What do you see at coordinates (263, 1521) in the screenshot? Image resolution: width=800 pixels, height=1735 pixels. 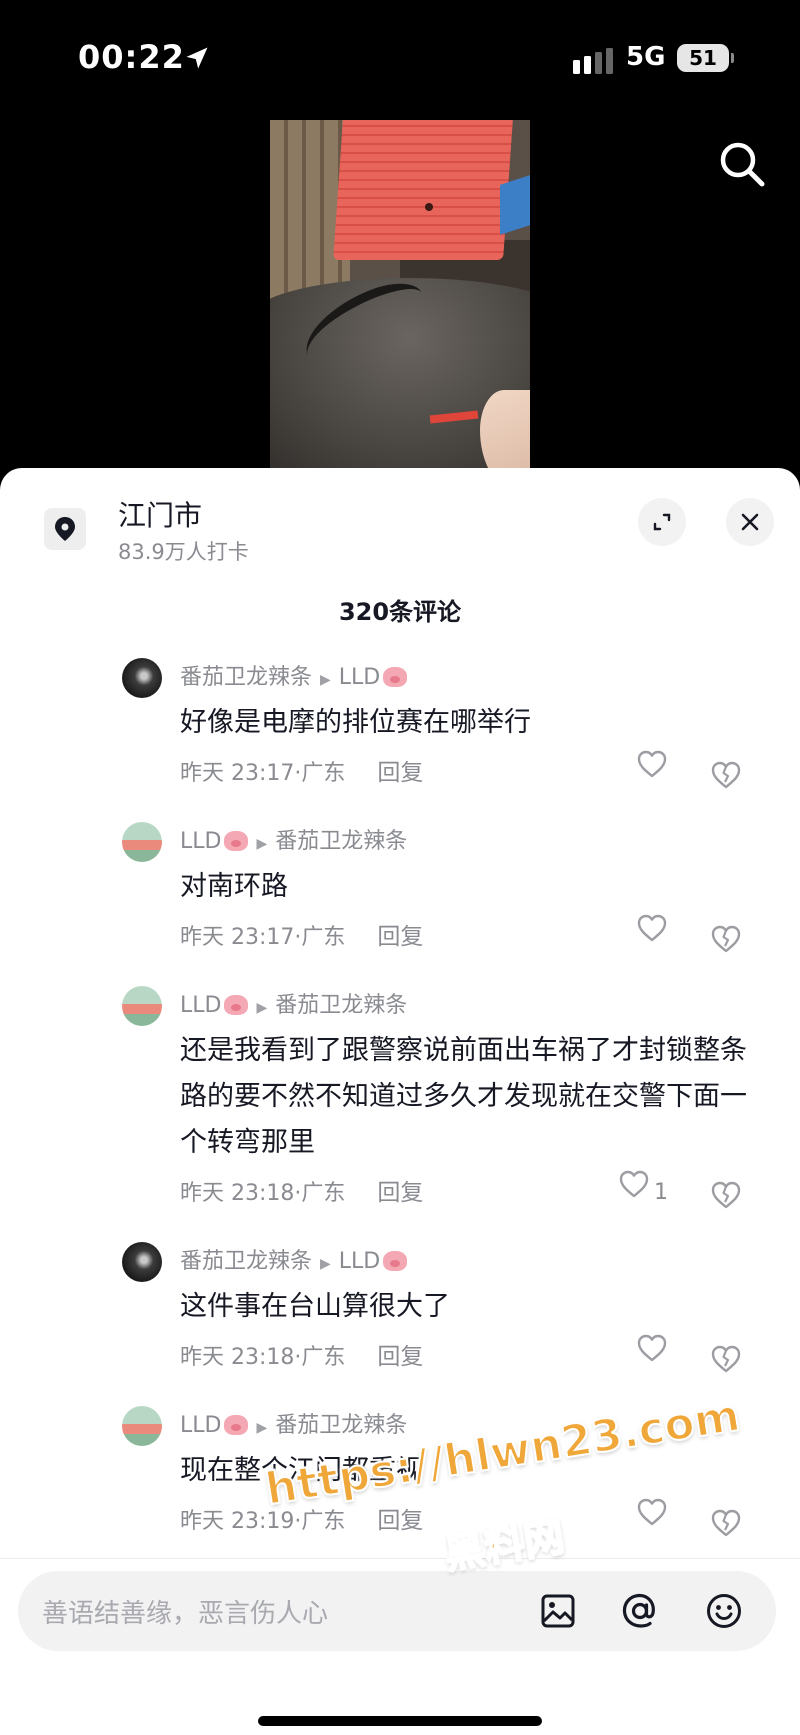 I see `comment-time: 昨天 23:19·广东` at bounding box center [263, 1521].